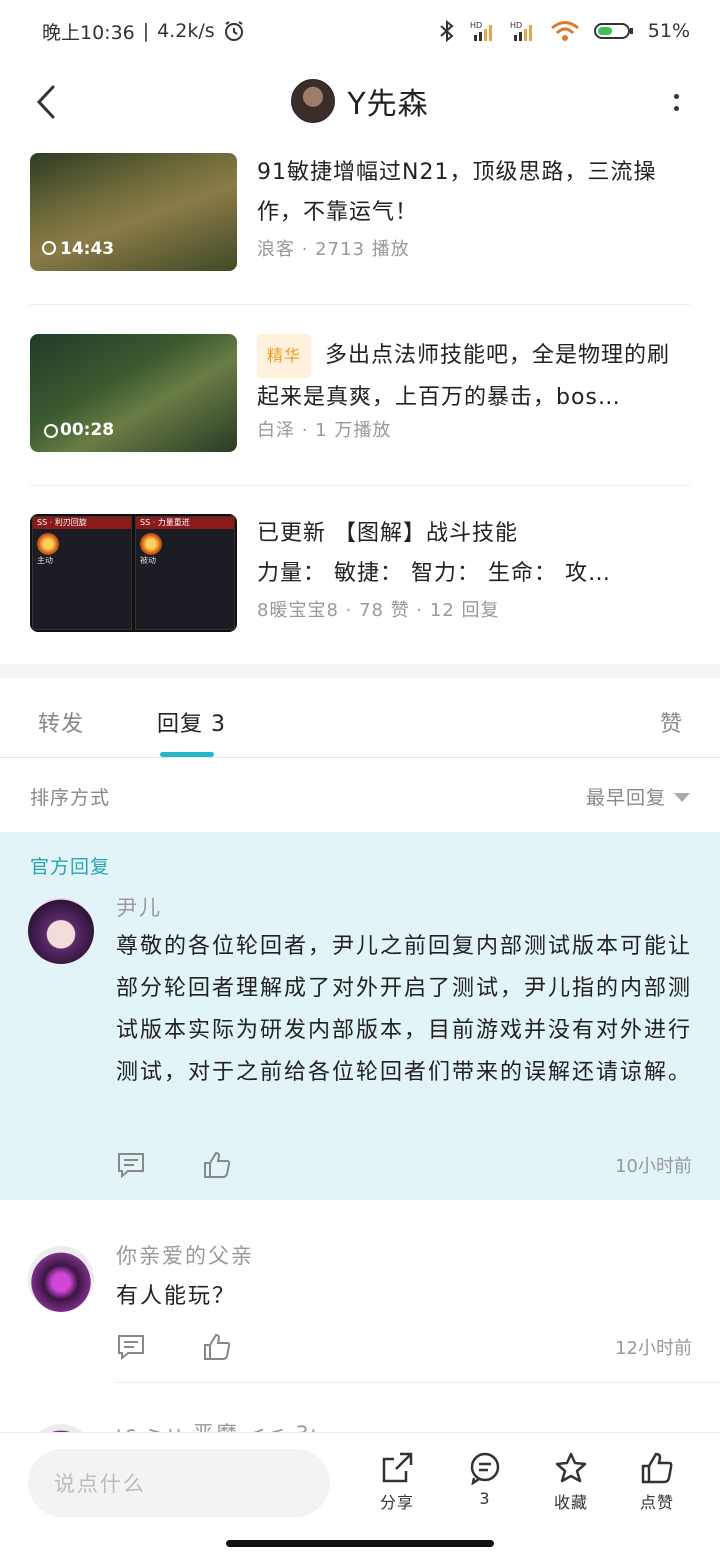 This screenshot has height=1560, width=720. I want to click on reply-tabs: 转发 回复 3 赞, so click(360, 718).